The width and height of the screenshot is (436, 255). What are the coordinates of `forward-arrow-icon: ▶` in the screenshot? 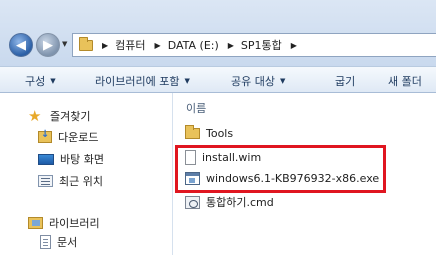 It's located at (48, 45).